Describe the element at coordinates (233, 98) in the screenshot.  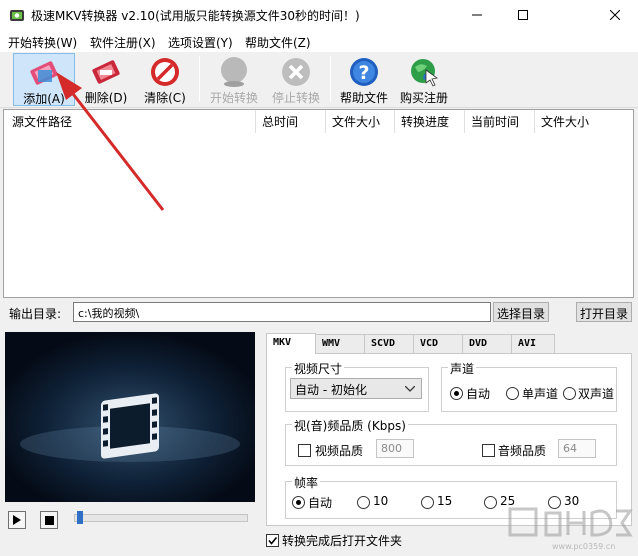
I see `start-convert-label: 开始转换` at that location.